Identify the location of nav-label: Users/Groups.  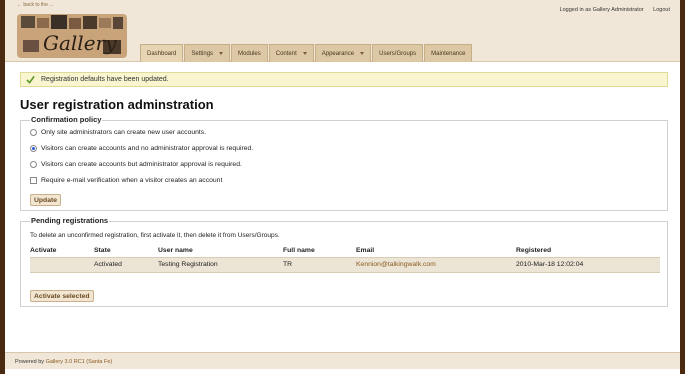
(398, 53).